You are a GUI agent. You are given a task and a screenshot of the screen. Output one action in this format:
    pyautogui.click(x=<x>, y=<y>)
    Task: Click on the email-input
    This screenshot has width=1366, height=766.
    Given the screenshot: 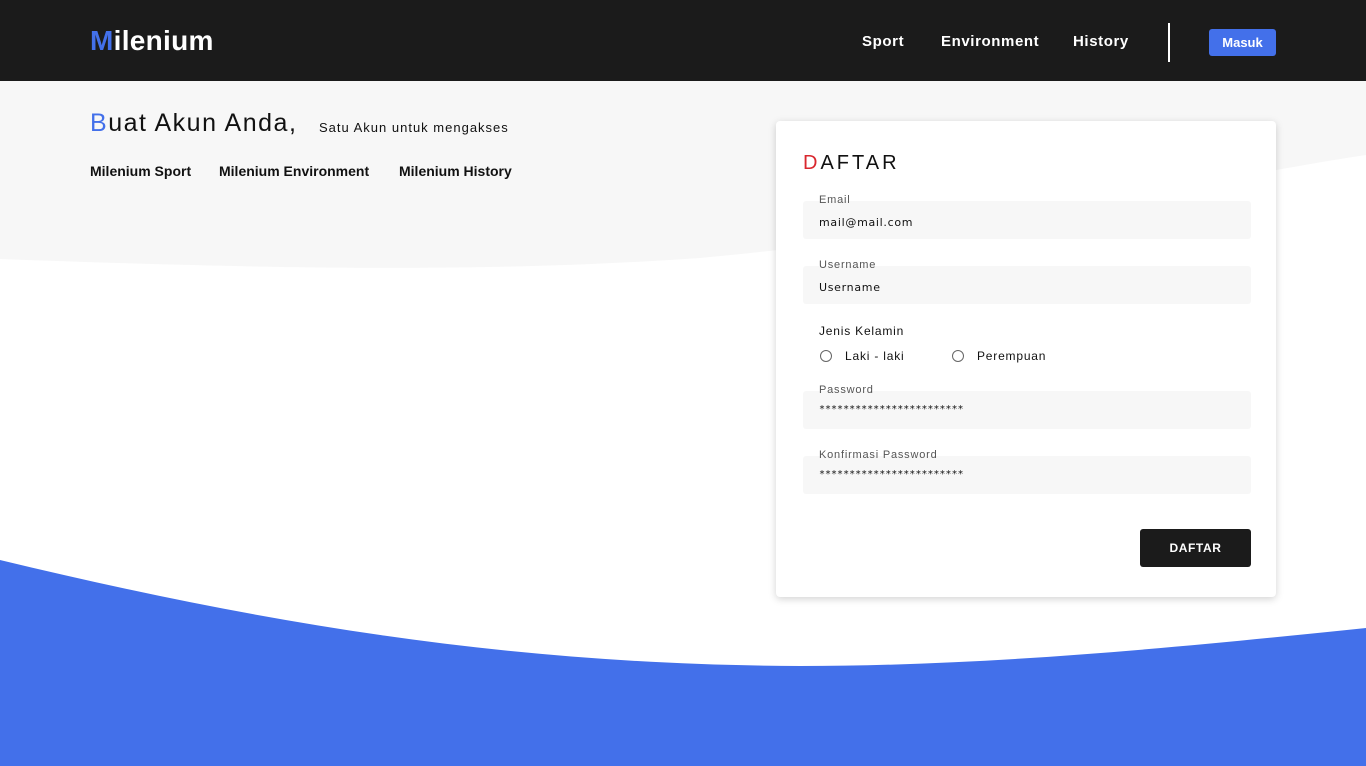 What is the action you would take?
    pyautogui.click(x=1029, y=222)
    